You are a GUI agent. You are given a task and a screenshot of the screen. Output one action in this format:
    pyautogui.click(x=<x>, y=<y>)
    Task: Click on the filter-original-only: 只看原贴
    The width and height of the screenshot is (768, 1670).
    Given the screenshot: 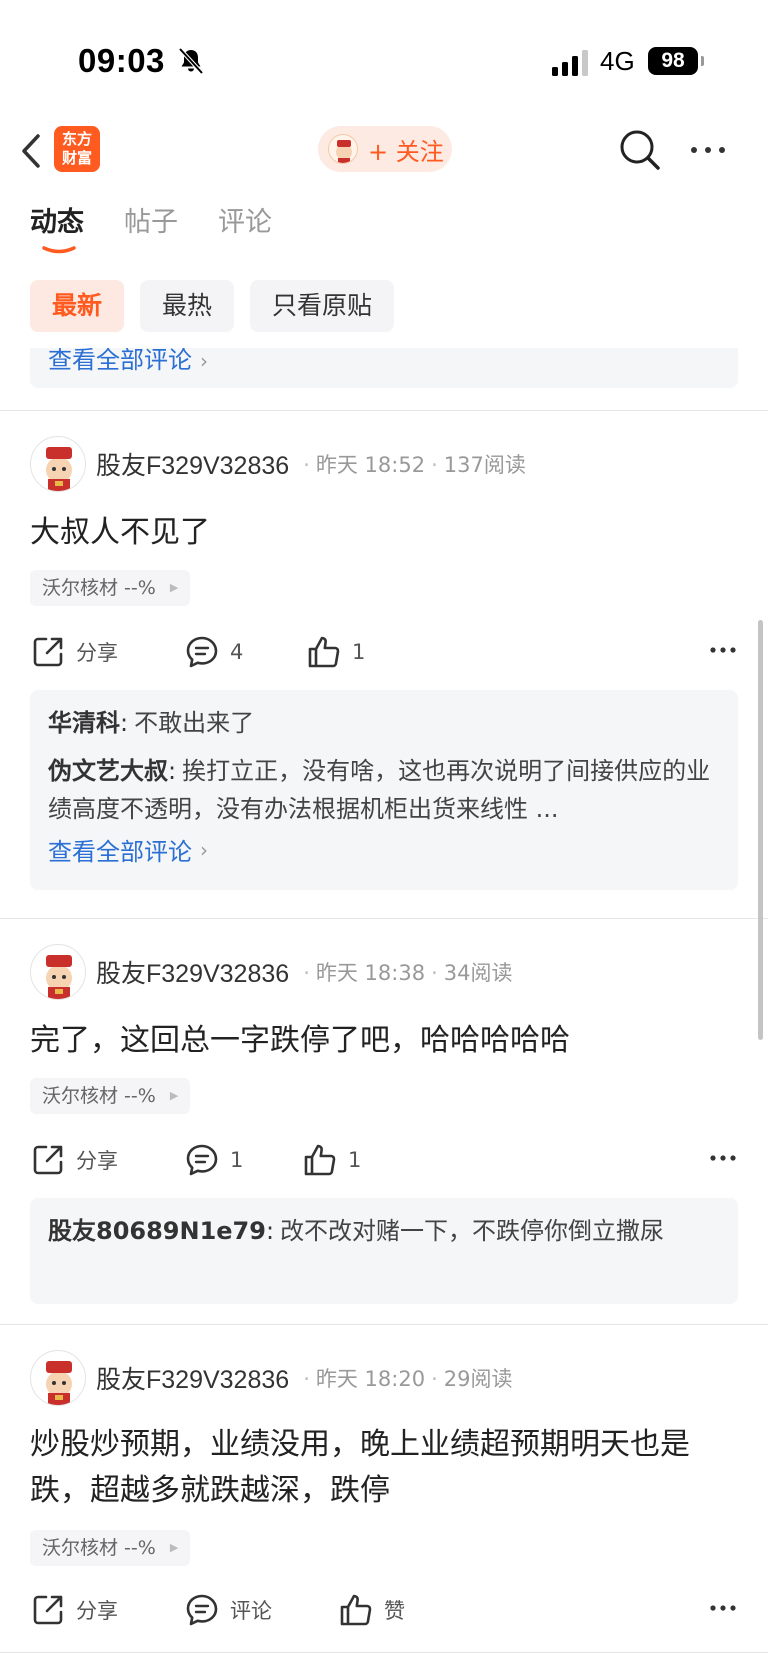 What is the action you would take?
    pyautogui.click(x=322, y=306)
    